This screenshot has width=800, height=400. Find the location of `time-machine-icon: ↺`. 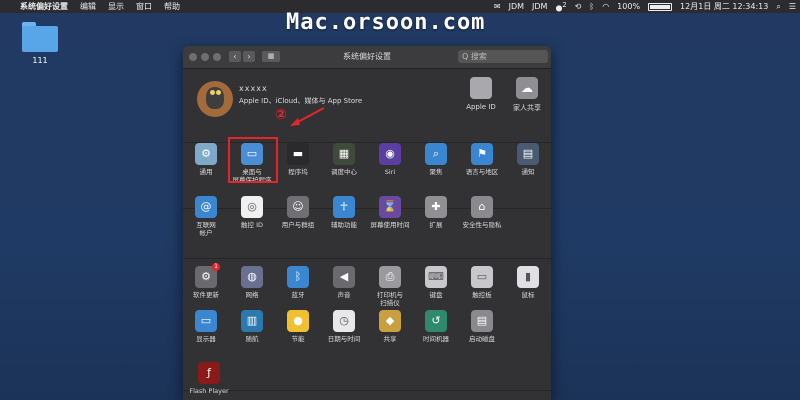

time-machine-icon: ↺ is located at coordinates (436, 321).